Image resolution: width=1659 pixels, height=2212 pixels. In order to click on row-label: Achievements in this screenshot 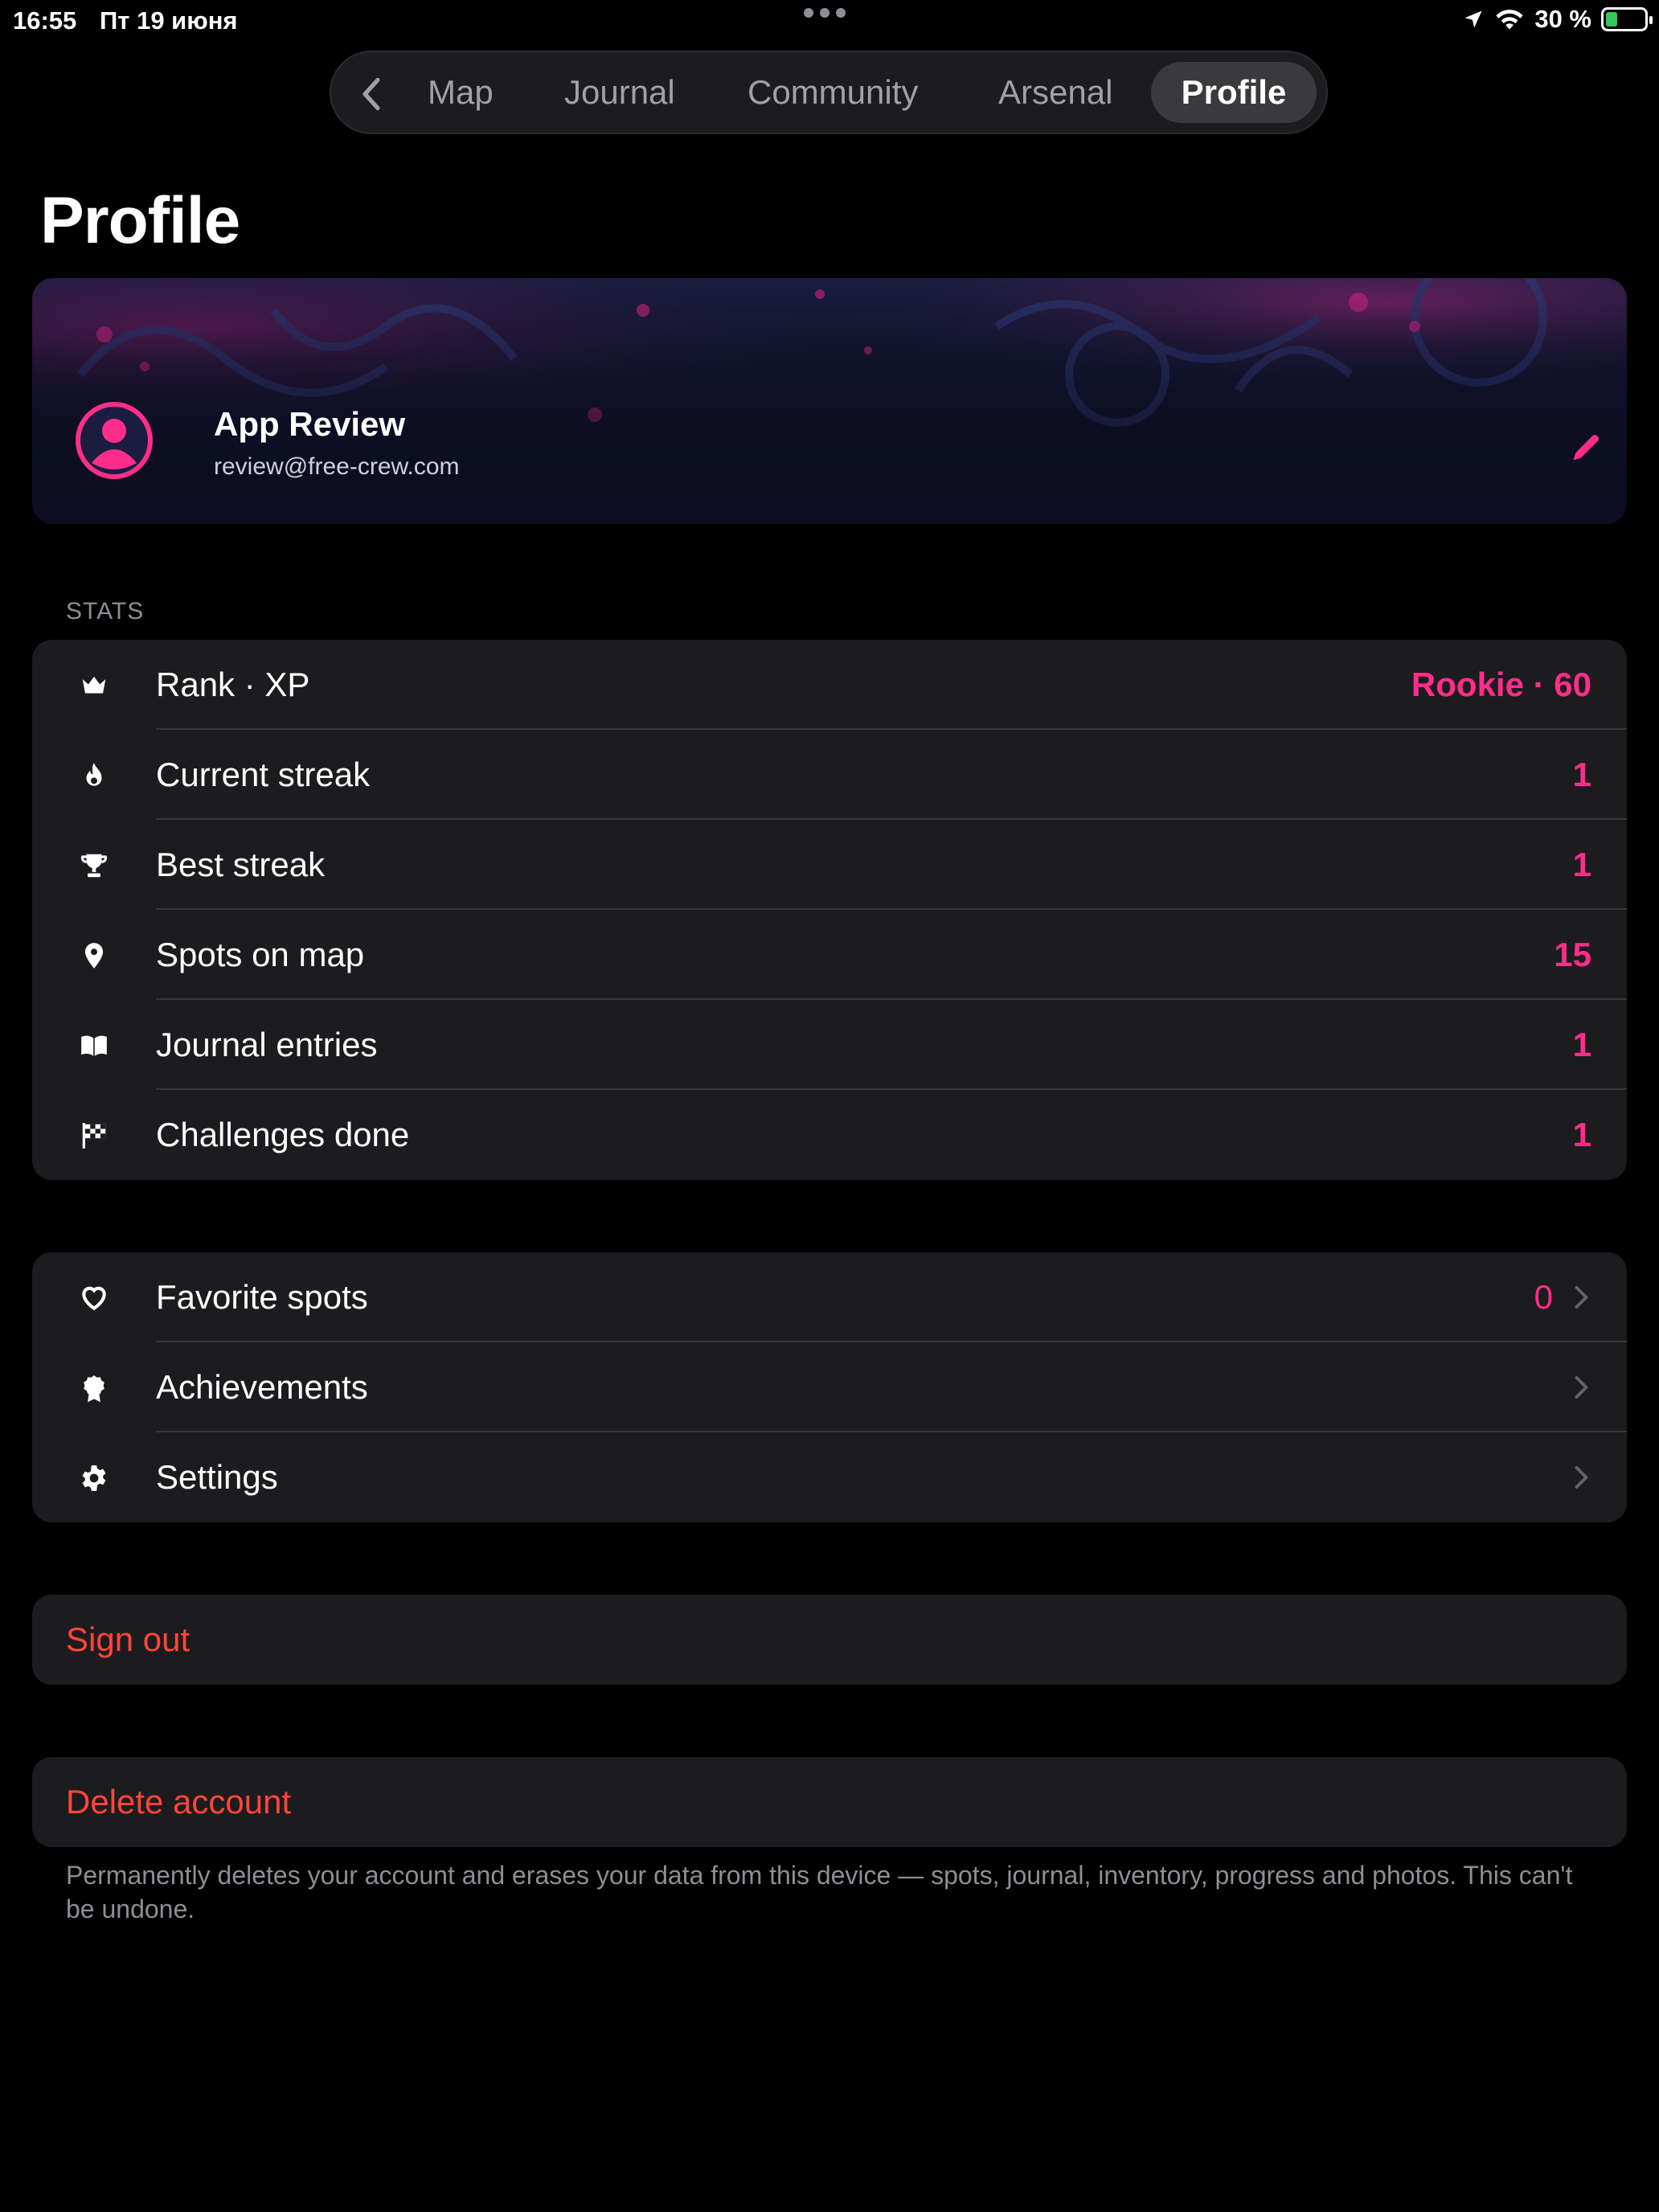, I will do `click(262, 1387)`.